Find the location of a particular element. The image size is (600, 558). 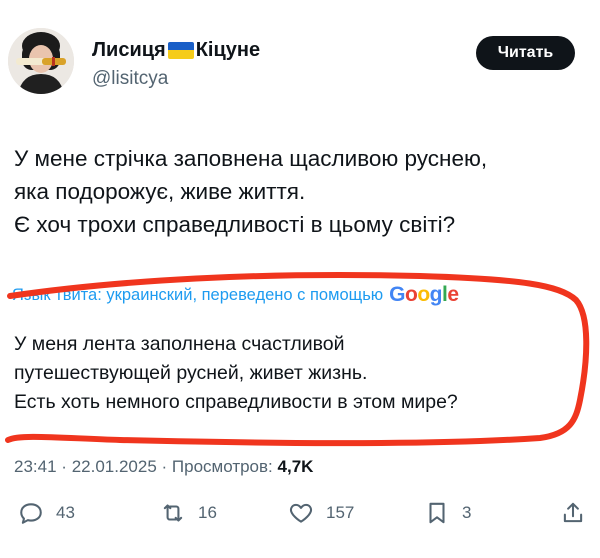

tweet-time: 23:41 is located at coordinates (35, 466).